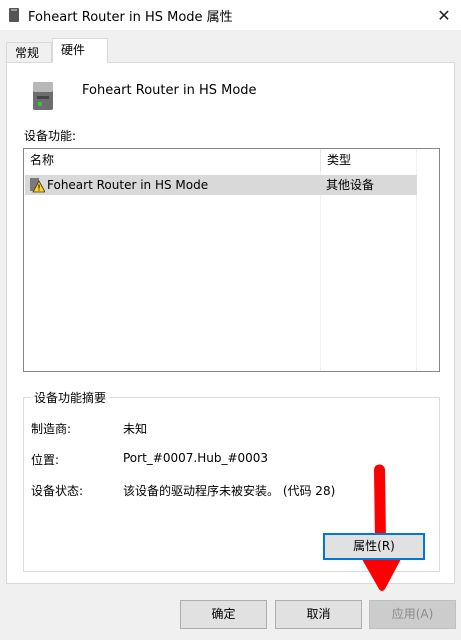 The height and width of the screenshot is (640, 461). What do you see at coordinates (70, 397) in the screenshot?
I see `summary-title: 设备功能摘要` at bounding box center [70, 397].